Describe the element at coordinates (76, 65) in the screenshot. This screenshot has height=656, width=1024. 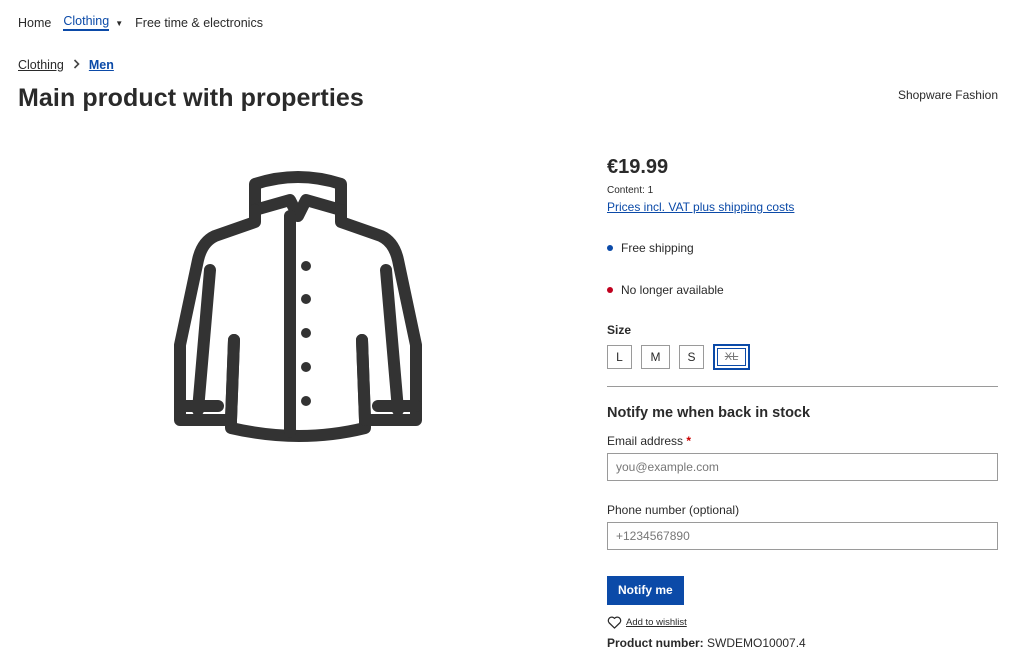
I see `chevron-right-icon` at that location.